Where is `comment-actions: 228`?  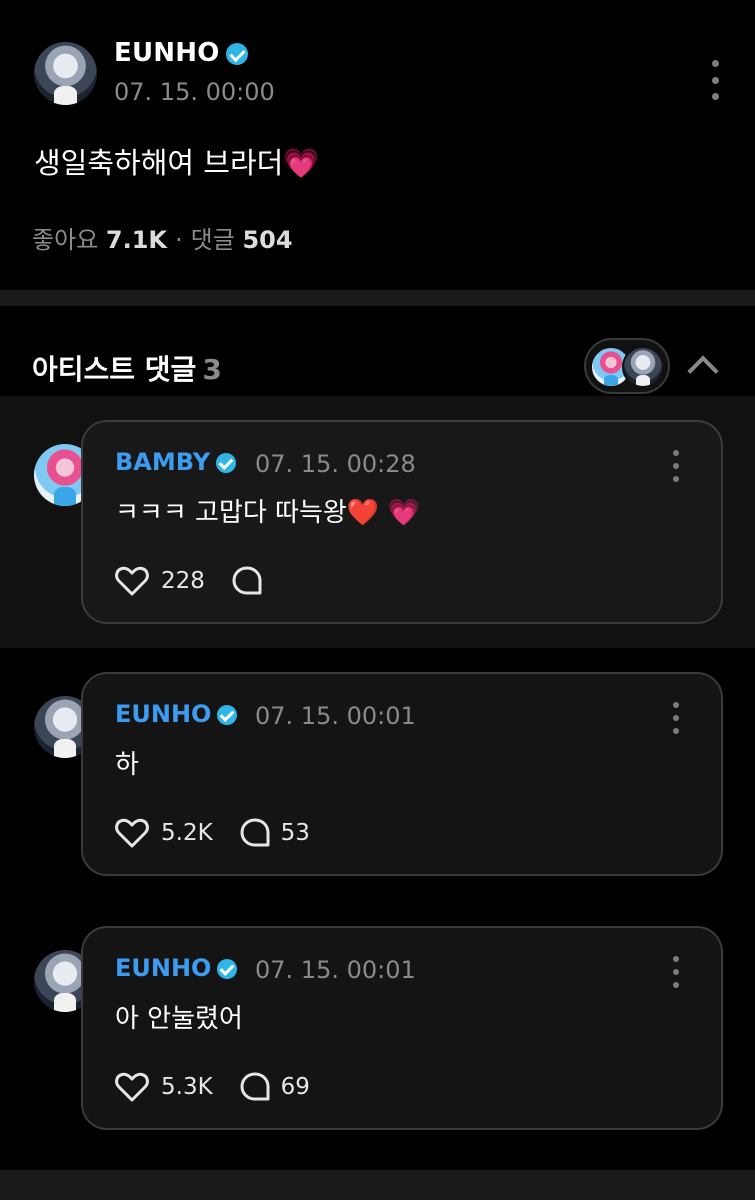
comment-actions: 228 is located at coordinates (194, 581).